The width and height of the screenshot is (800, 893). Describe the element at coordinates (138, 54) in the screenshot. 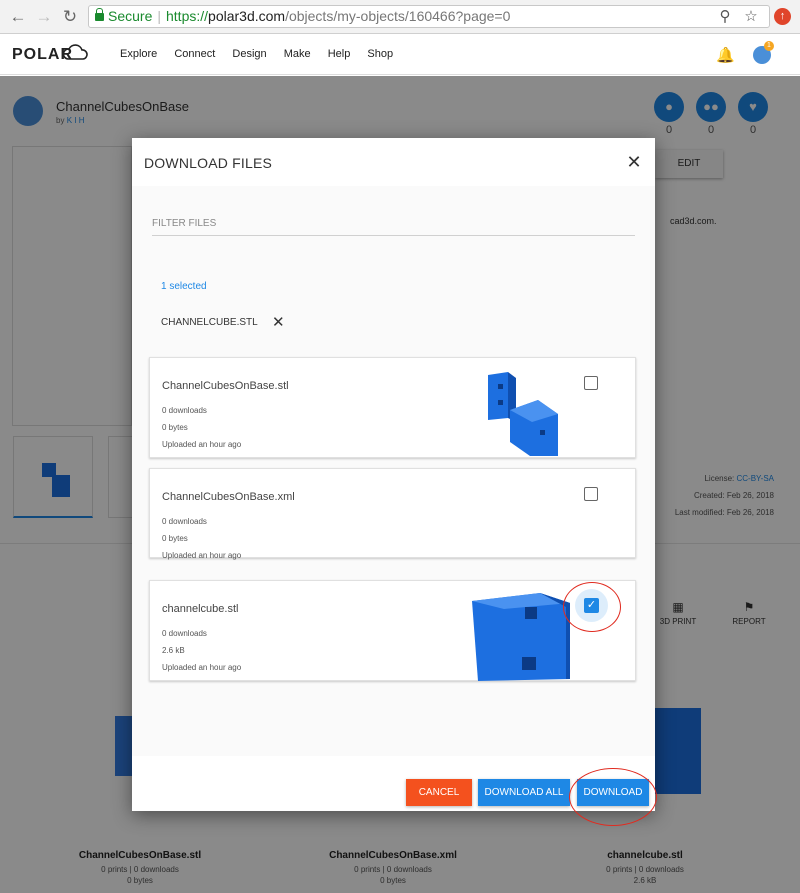

I see `menu-explore: Explore` at that location.